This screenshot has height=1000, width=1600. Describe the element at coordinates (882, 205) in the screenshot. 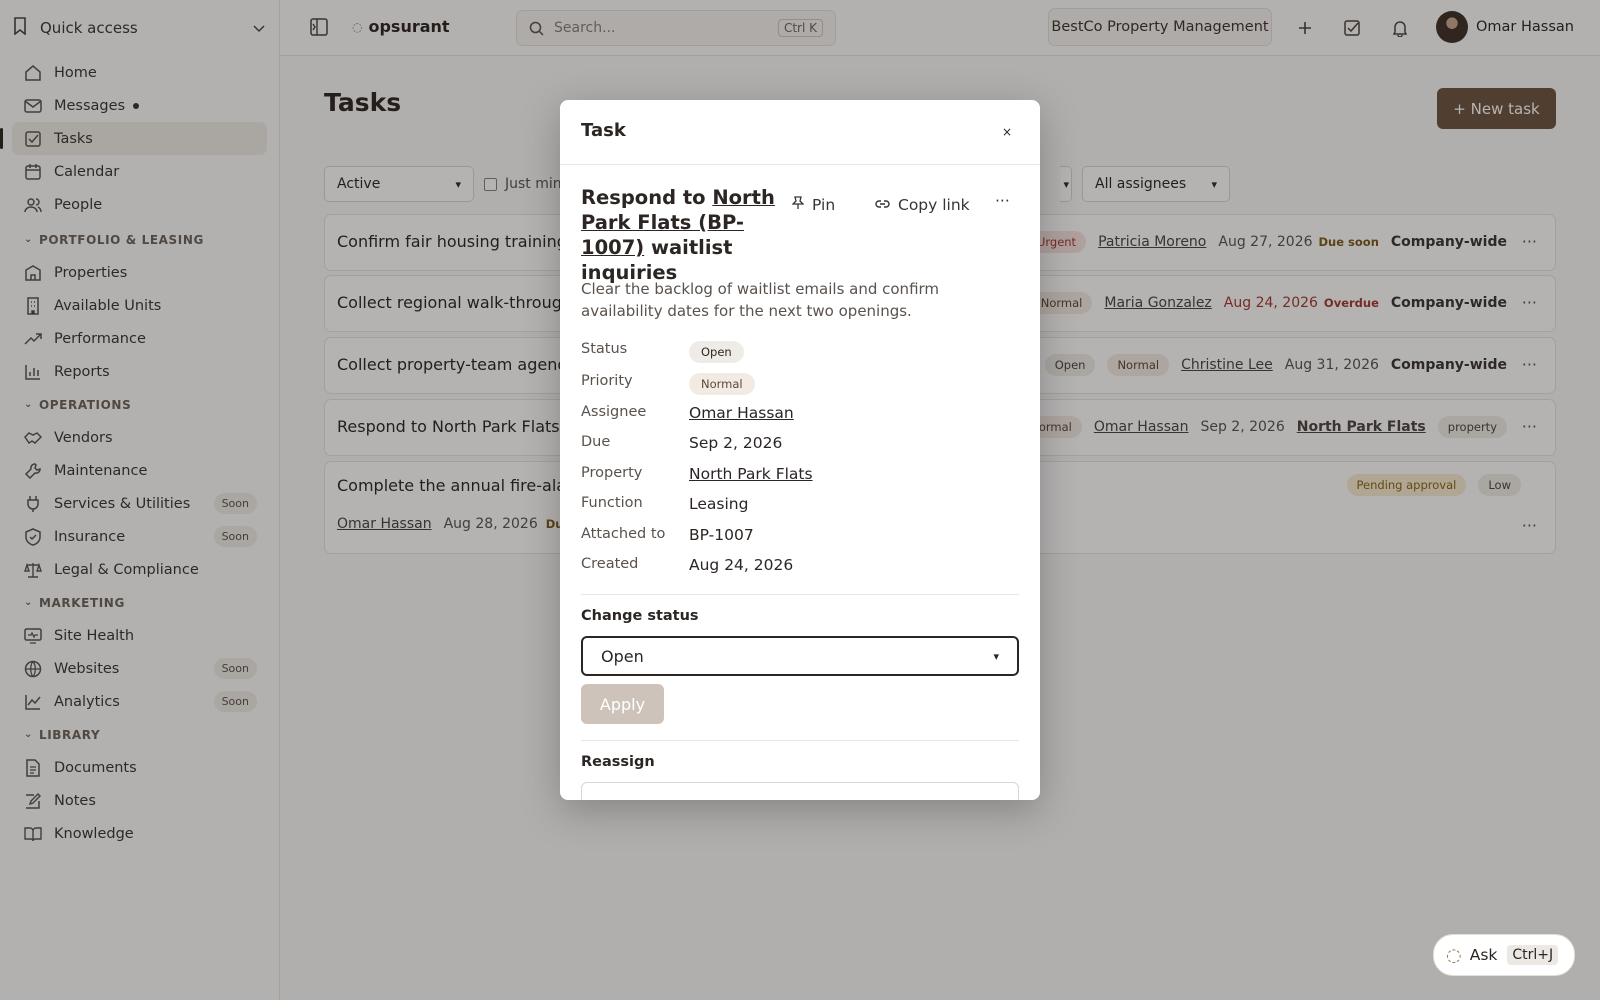

I see `link-icon` at that location.